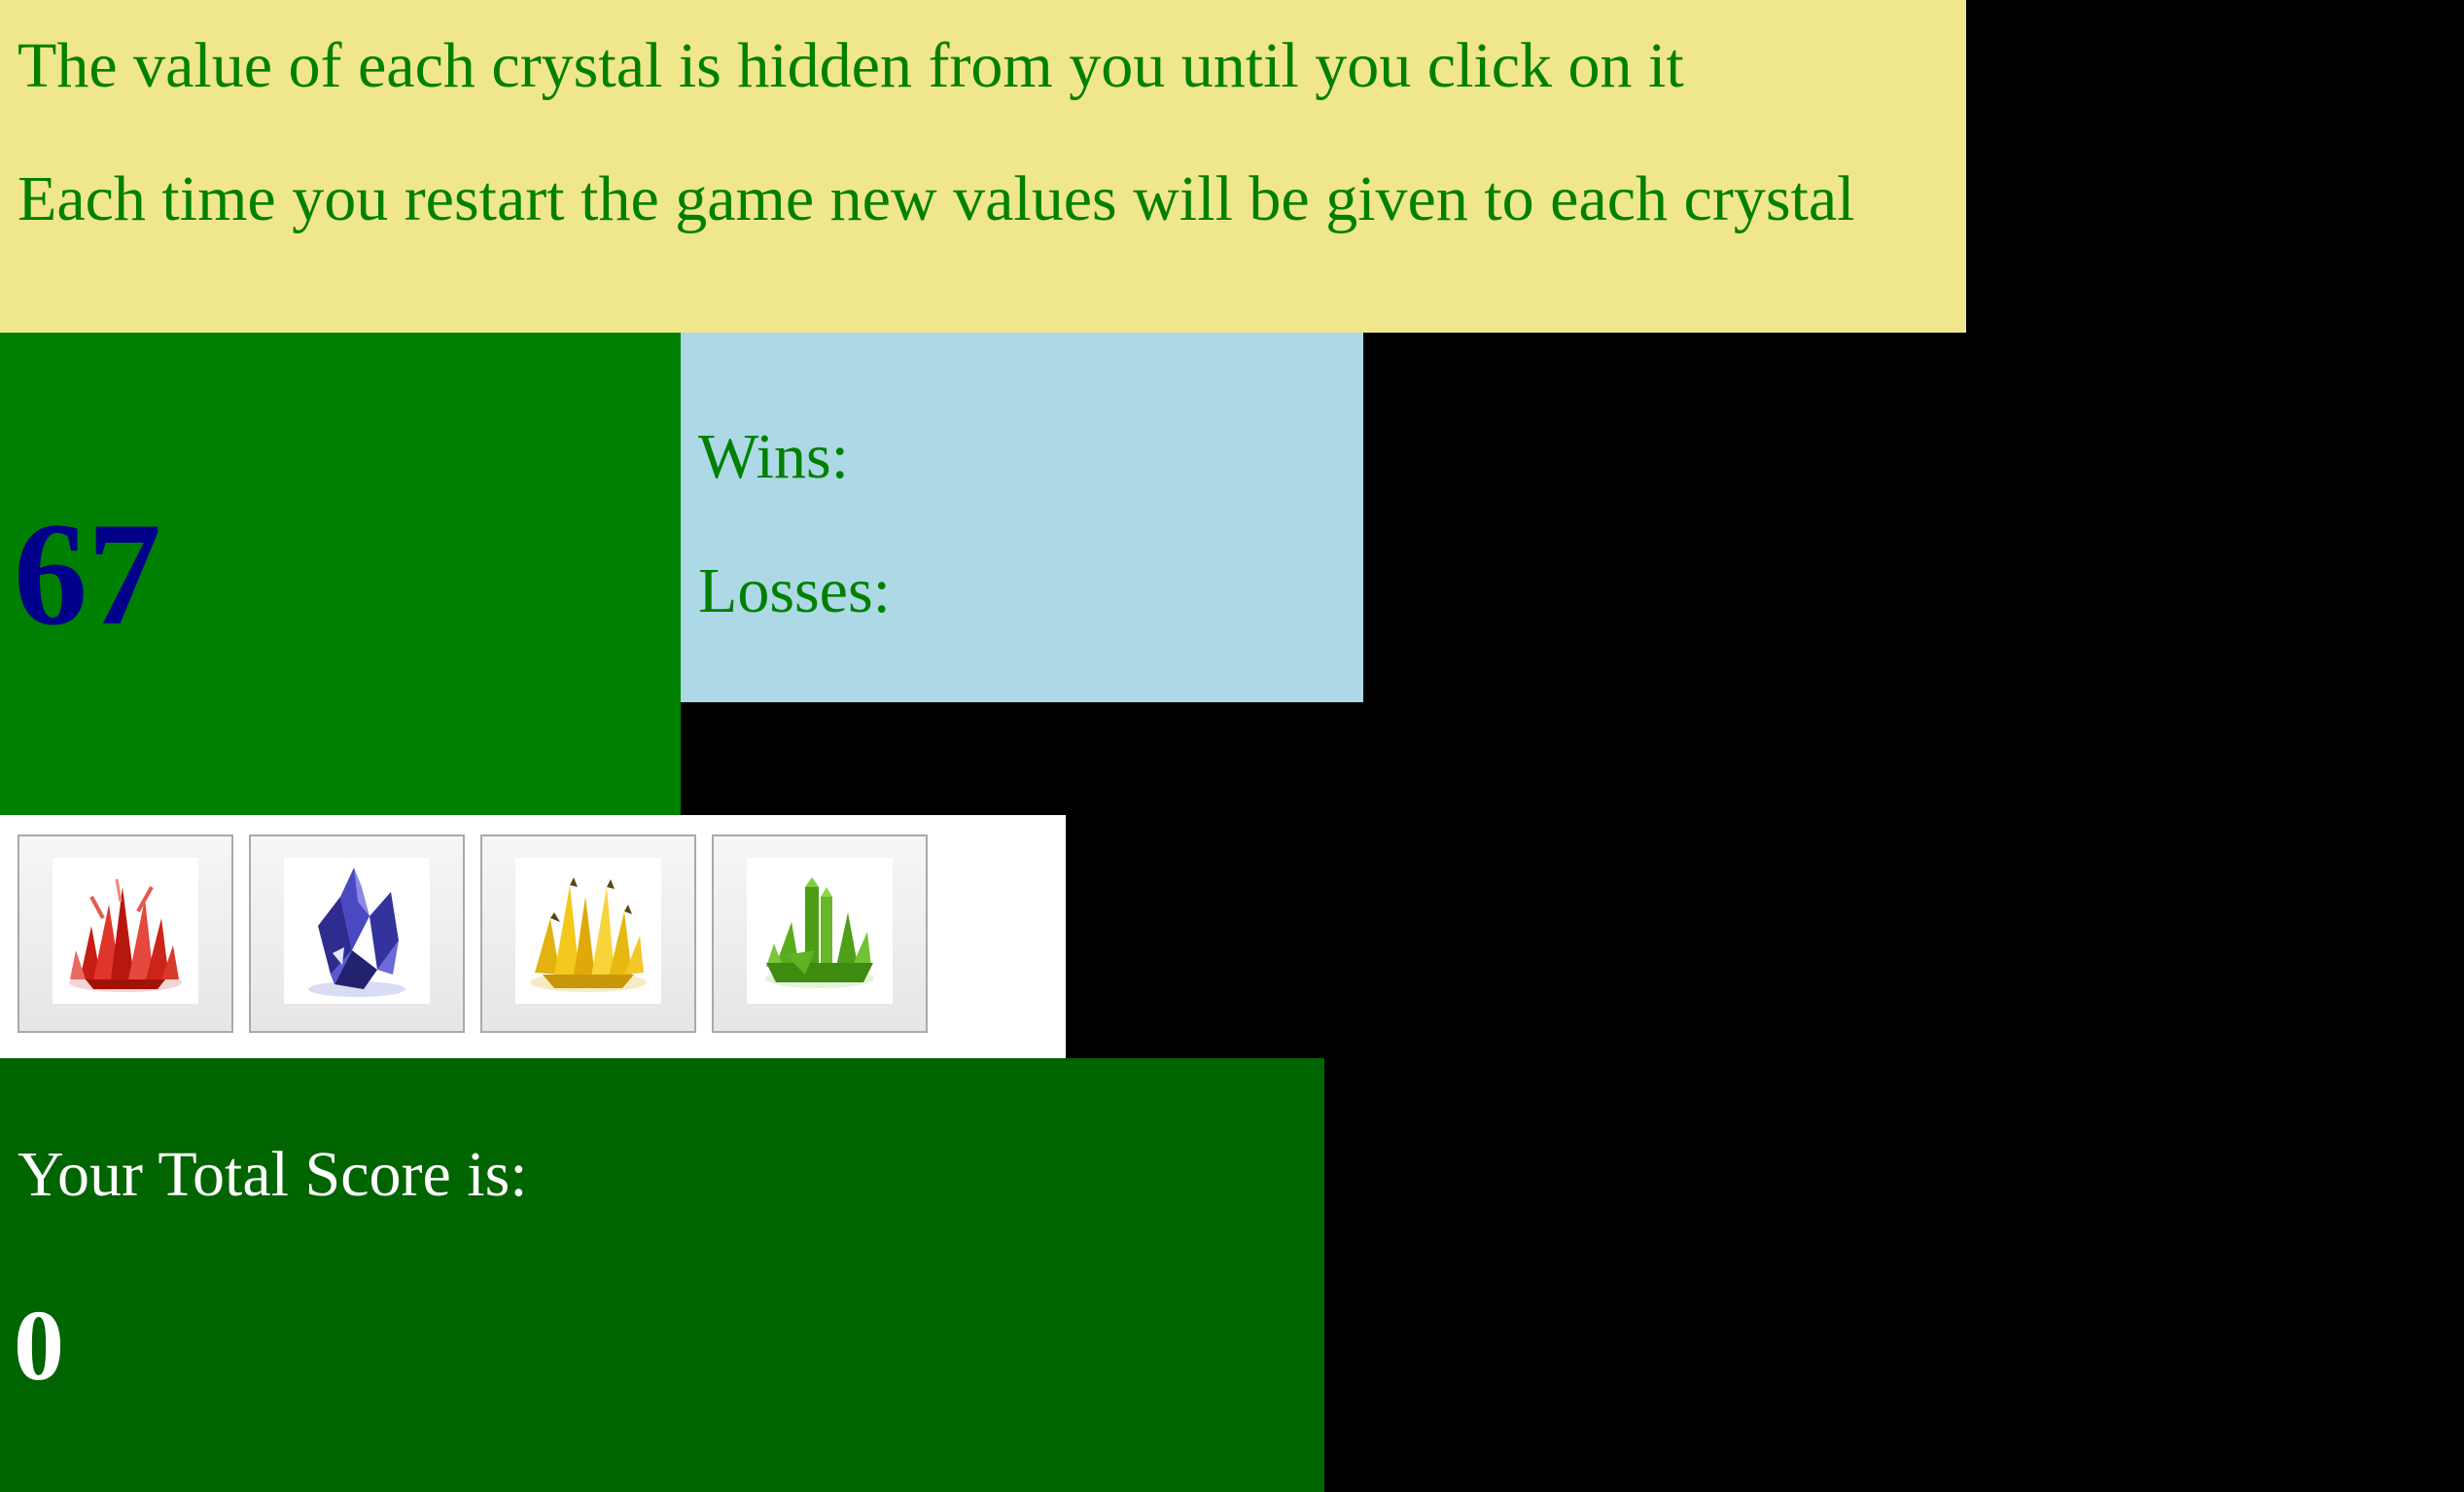 The height and width of the screenshot is (1492, 2464). What do you see at coordinates (357, 931) in the screenshot?
I see `blue-crystal-icon` at bounding box center [357, 931].